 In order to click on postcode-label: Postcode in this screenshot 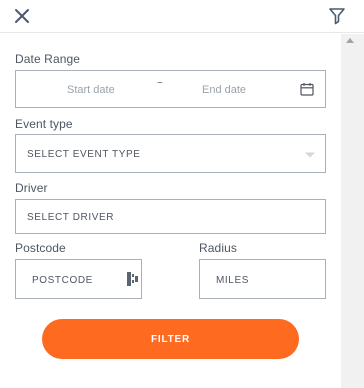, I will do `click(40, 248)`.